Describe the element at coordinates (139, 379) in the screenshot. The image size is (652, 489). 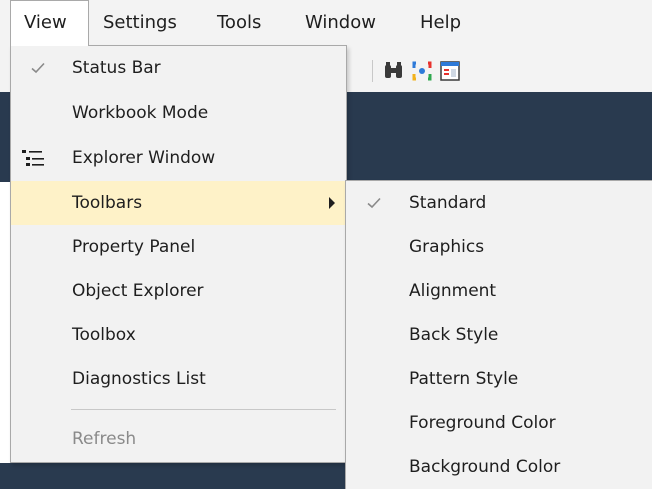
I see `menu-item-label: Diagnostics List` at that location.